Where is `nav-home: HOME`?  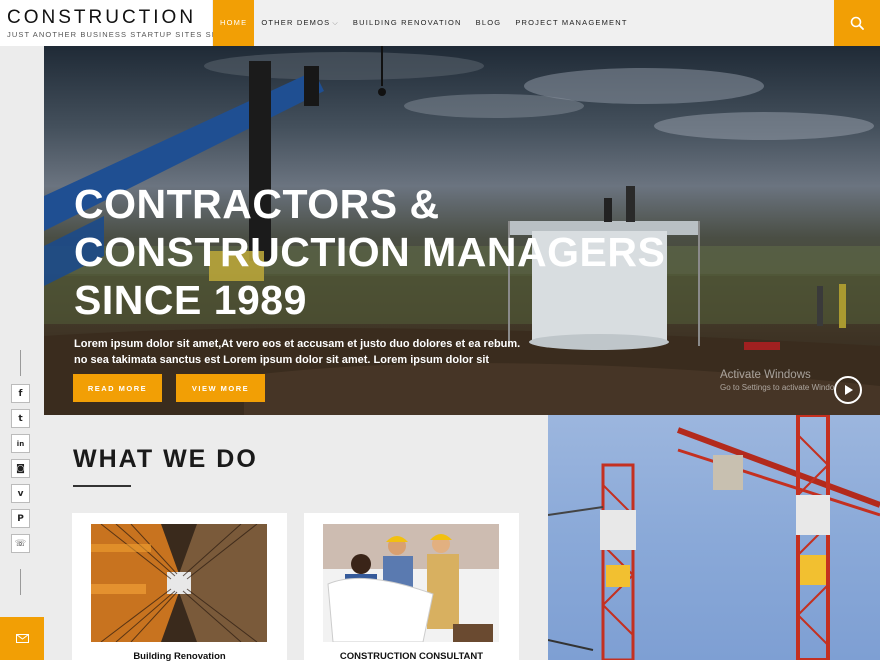
nav-home: HOME is located at coordinates (234, 23).